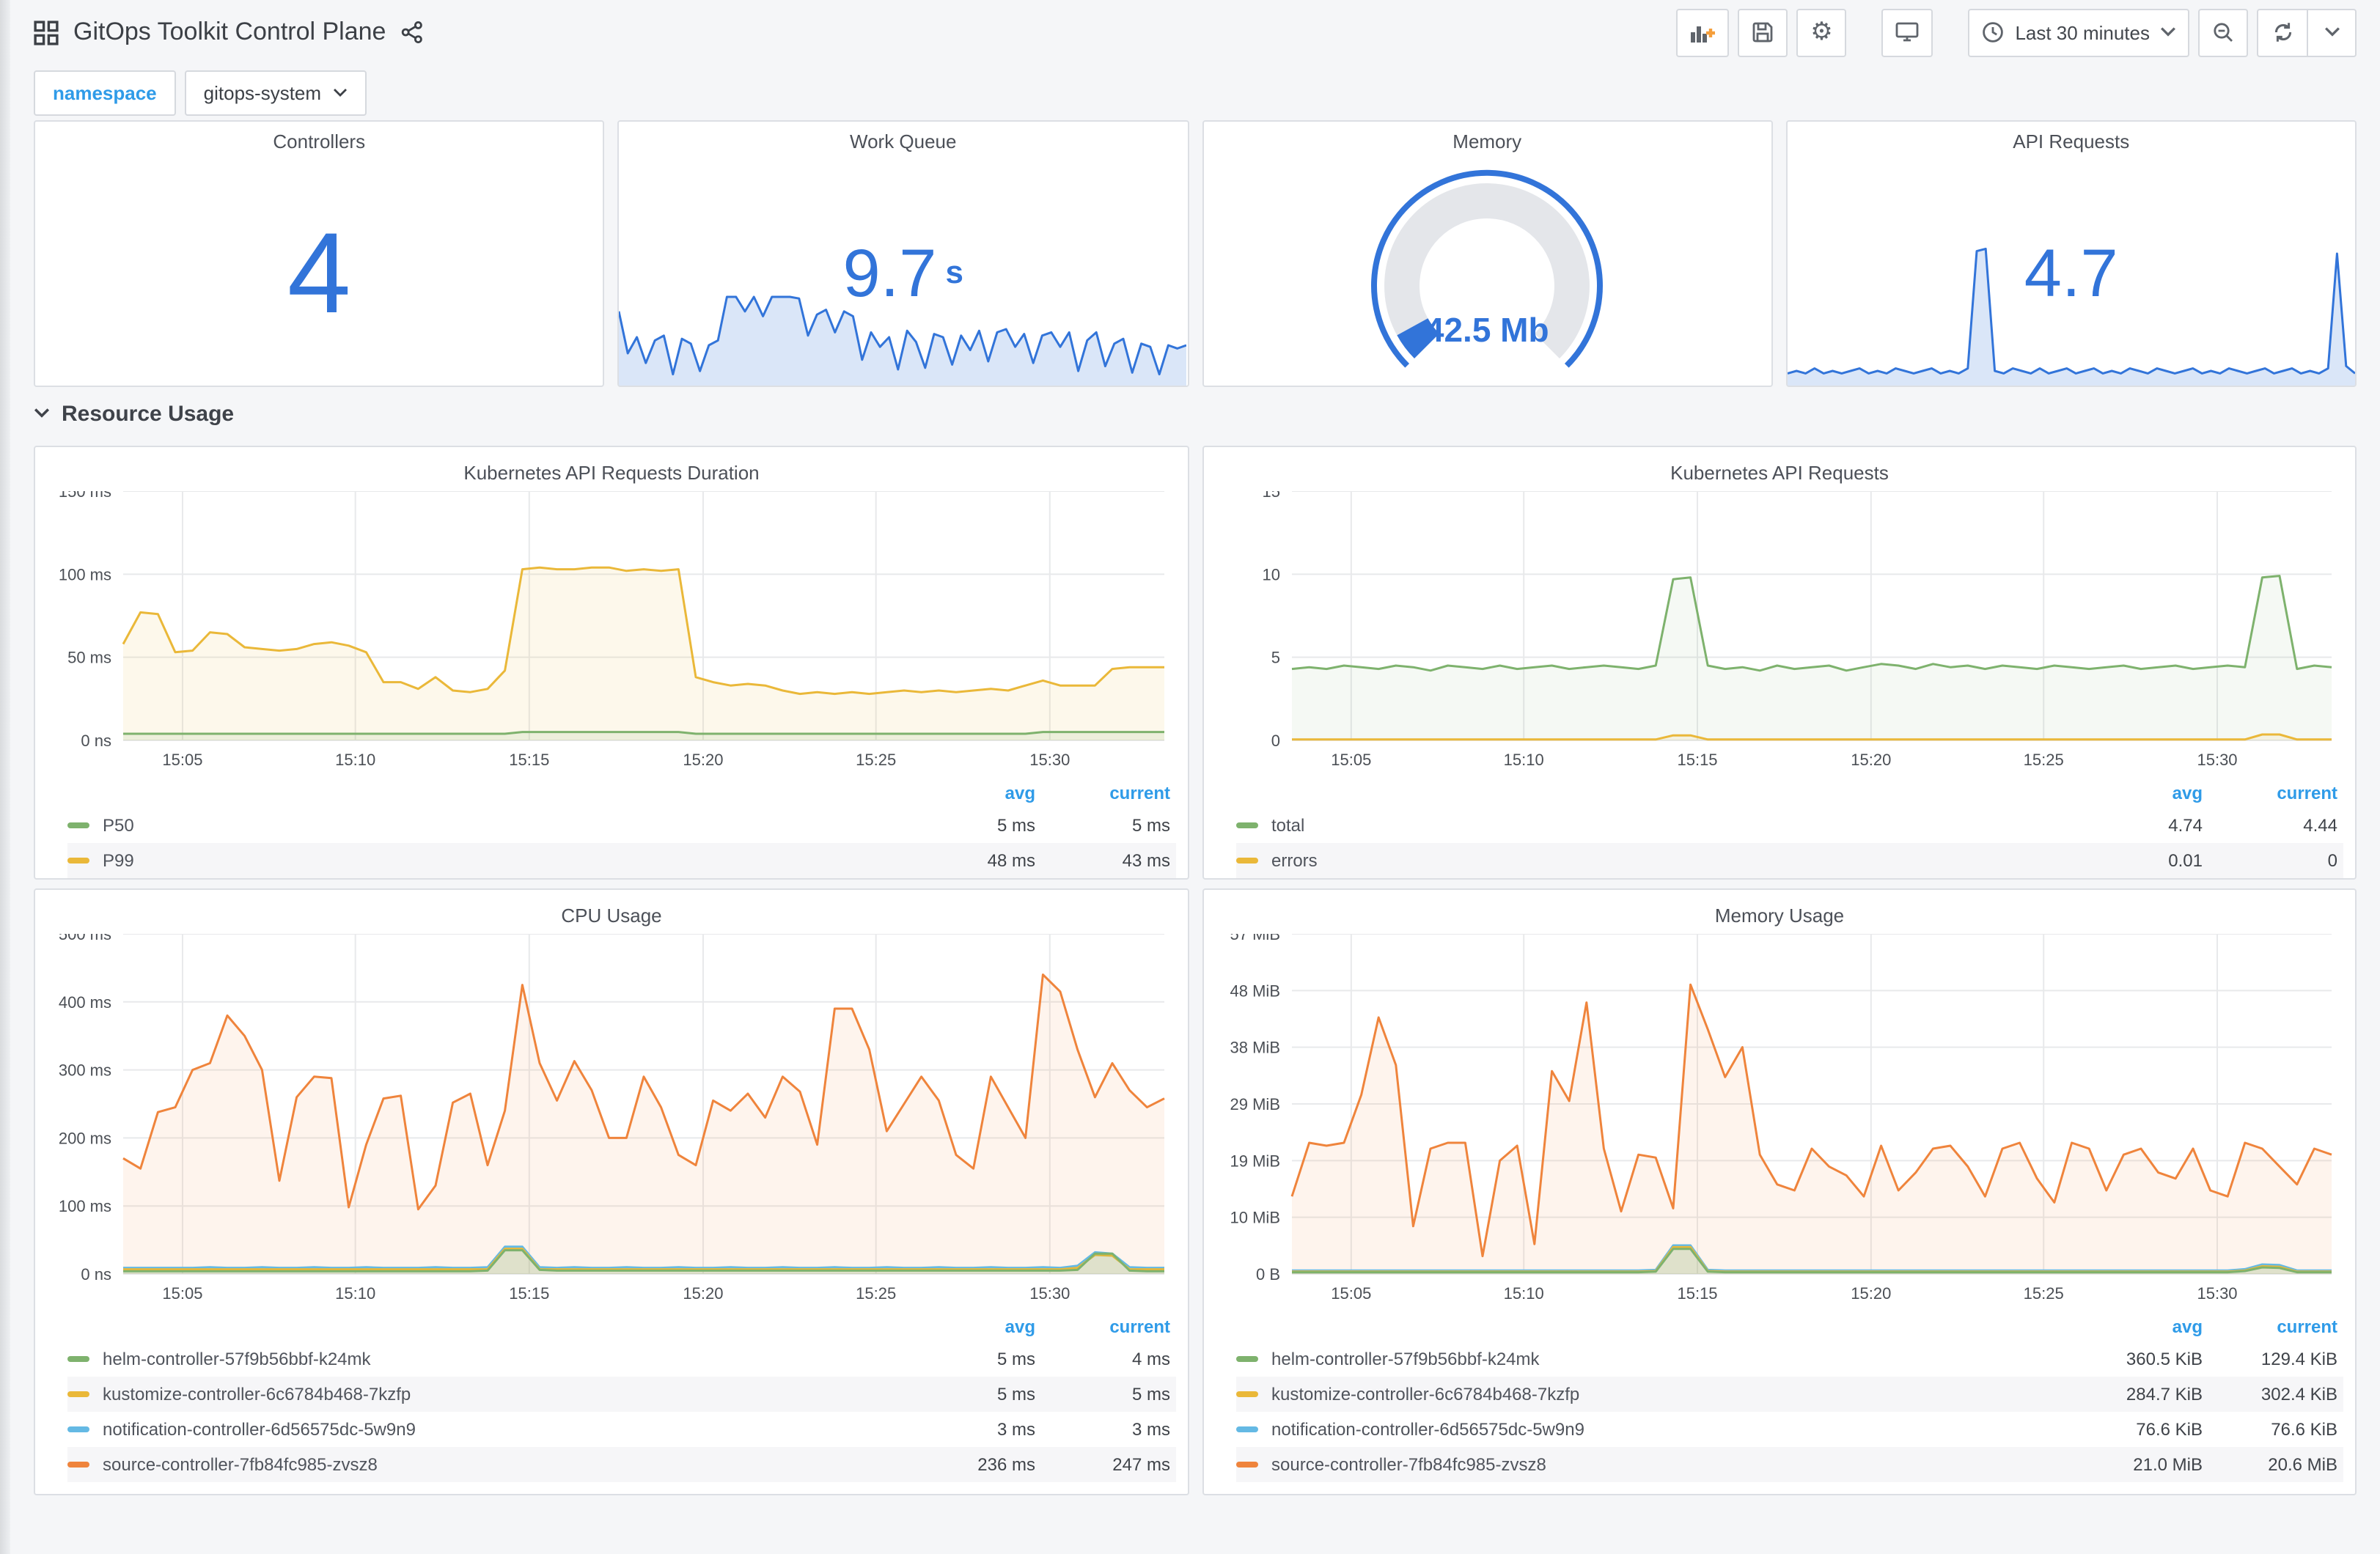 This screenshot has height=1554, width=2380. I want to click on gear-icon: ⚙, so click(1822, 32).